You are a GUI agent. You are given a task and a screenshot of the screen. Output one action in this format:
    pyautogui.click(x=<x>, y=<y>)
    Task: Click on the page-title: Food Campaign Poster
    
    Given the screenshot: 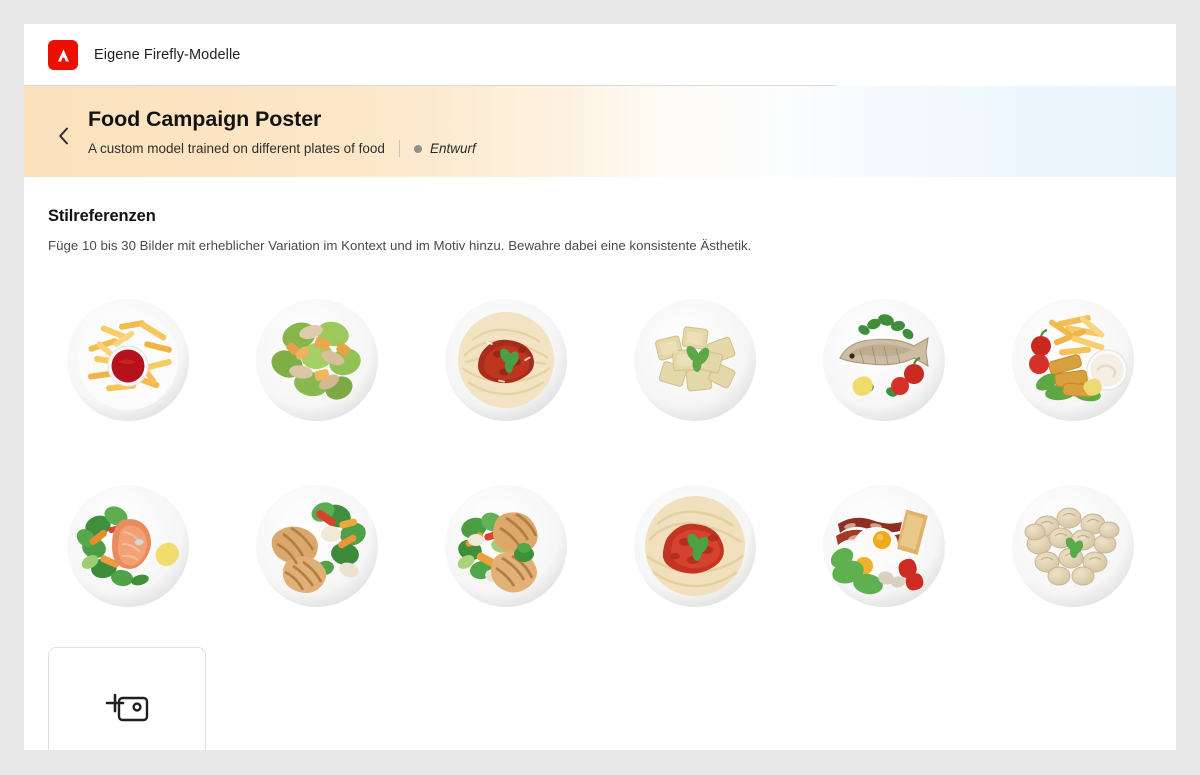 What is the action you would take?
    pyautogui.click(x=205, y=118)
    